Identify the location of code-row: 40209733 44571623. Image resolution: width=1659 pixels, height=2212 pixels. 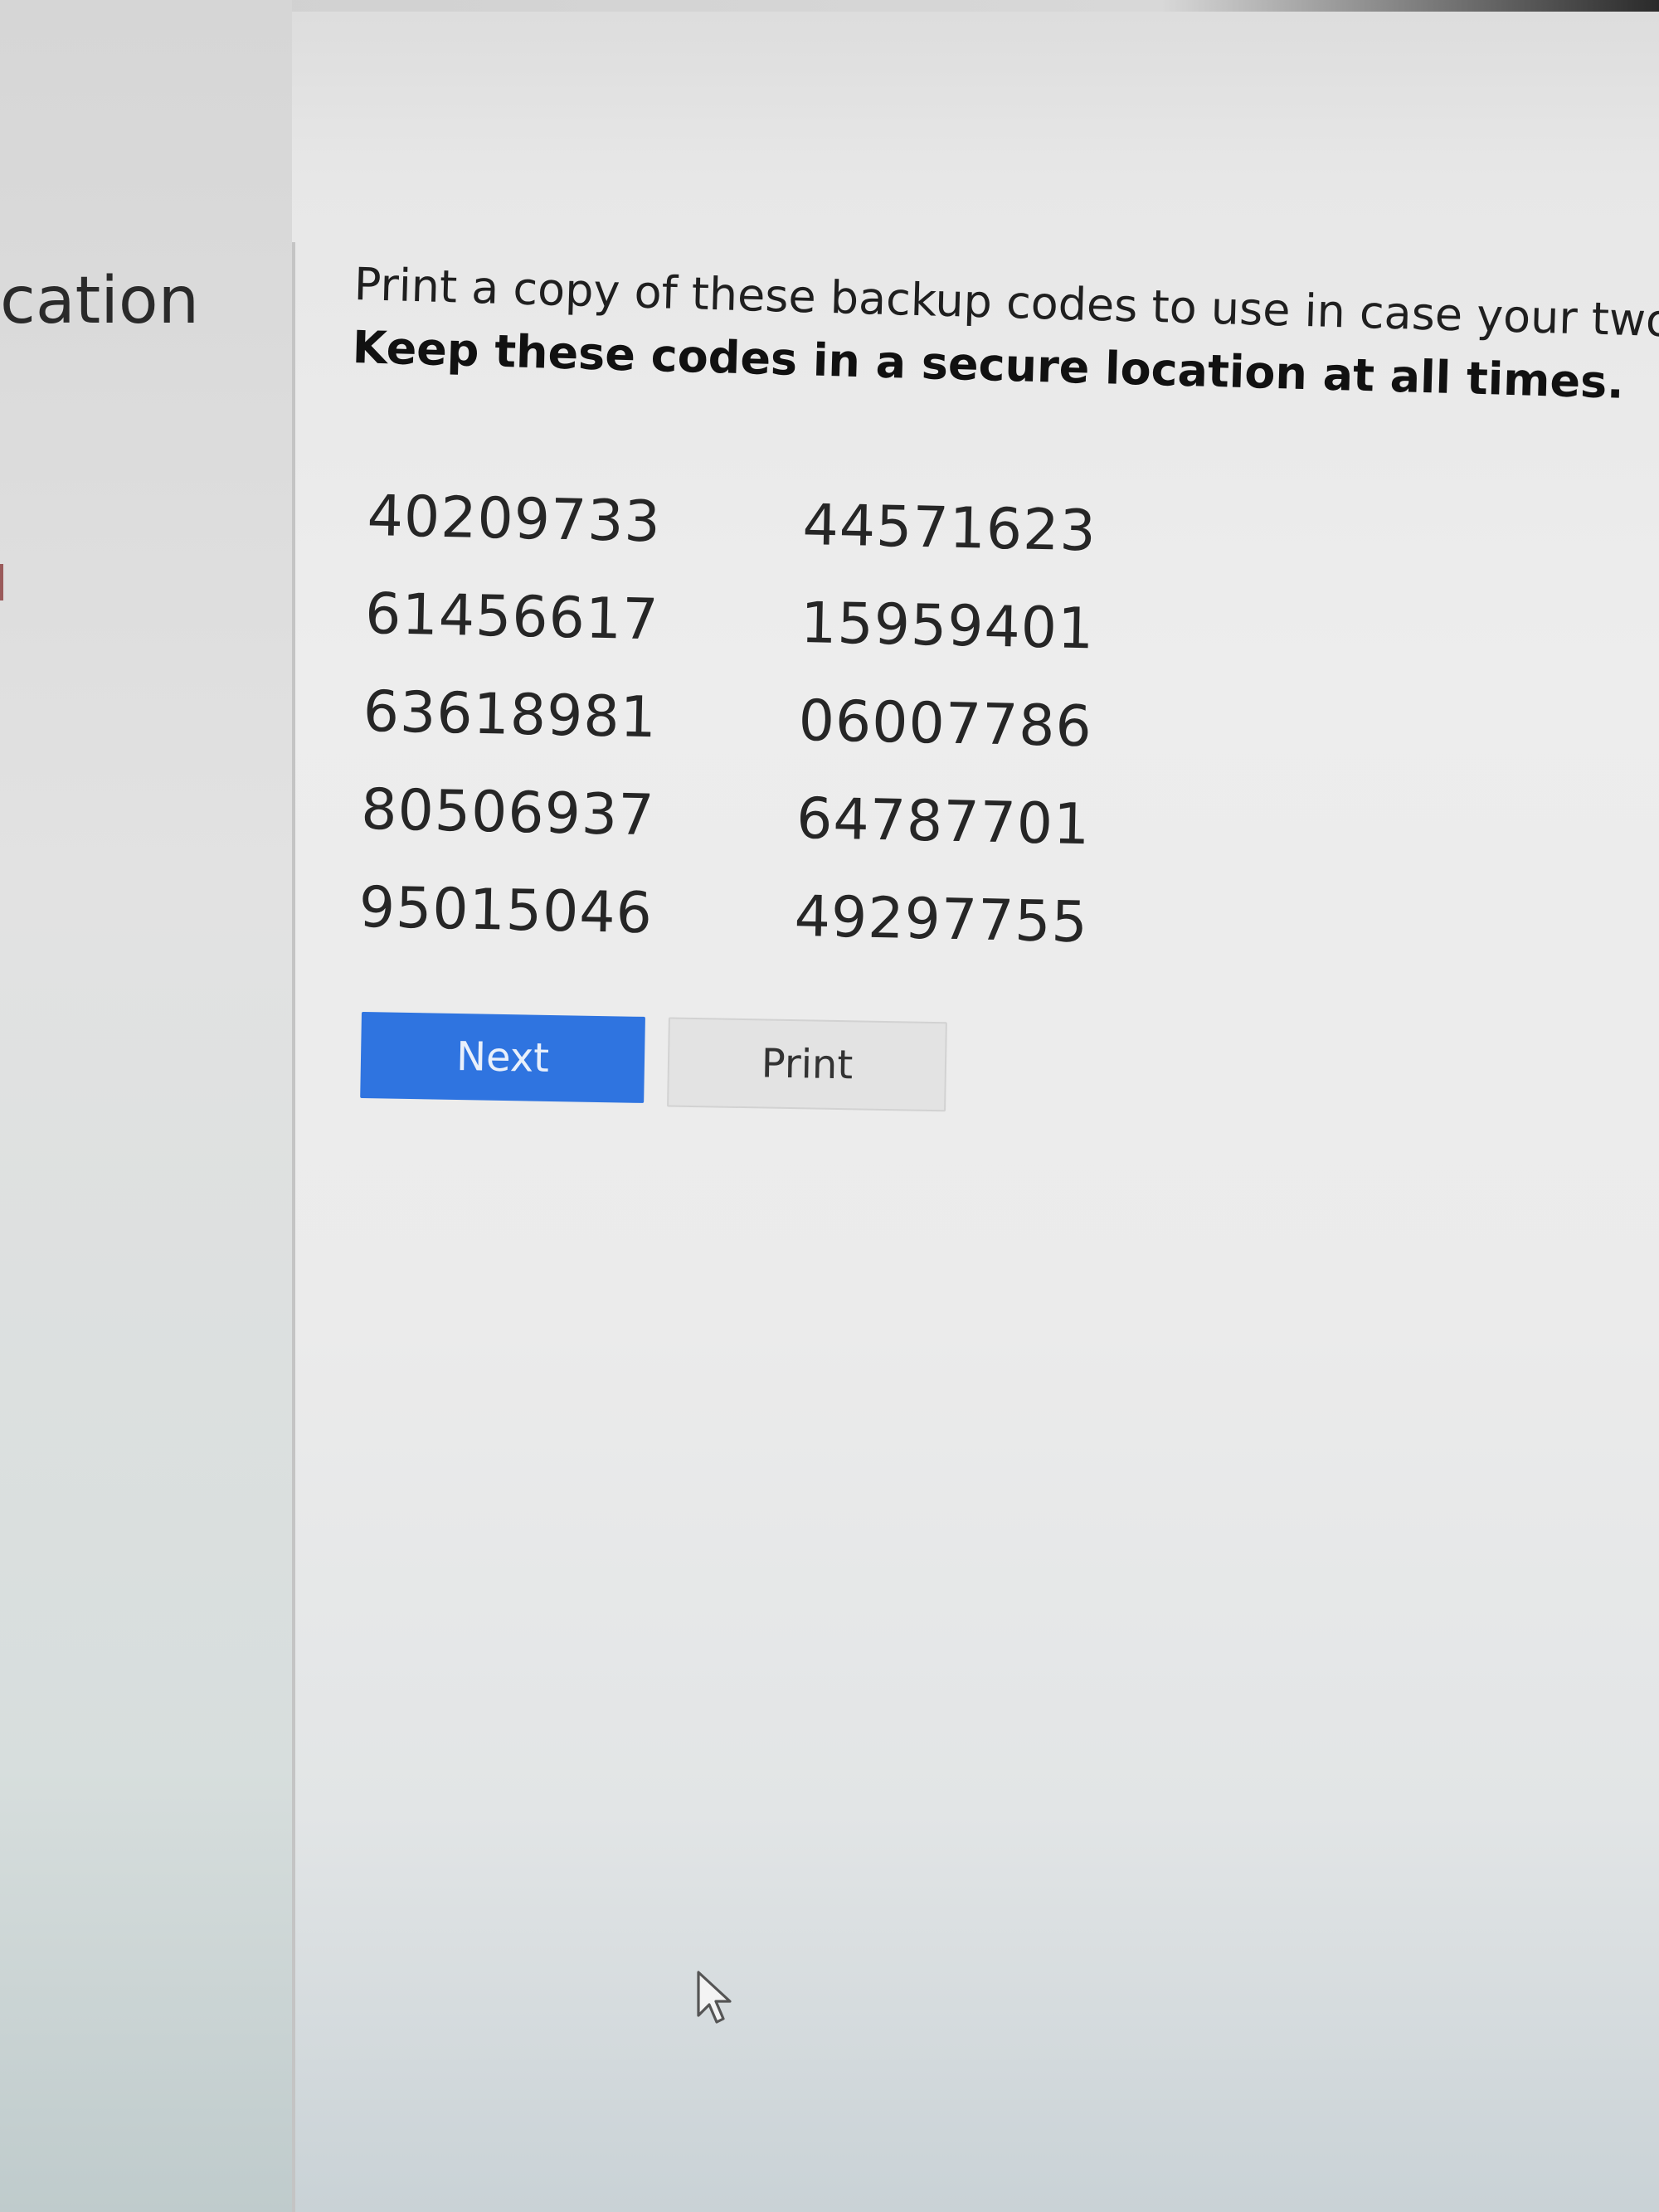
(782, 524).